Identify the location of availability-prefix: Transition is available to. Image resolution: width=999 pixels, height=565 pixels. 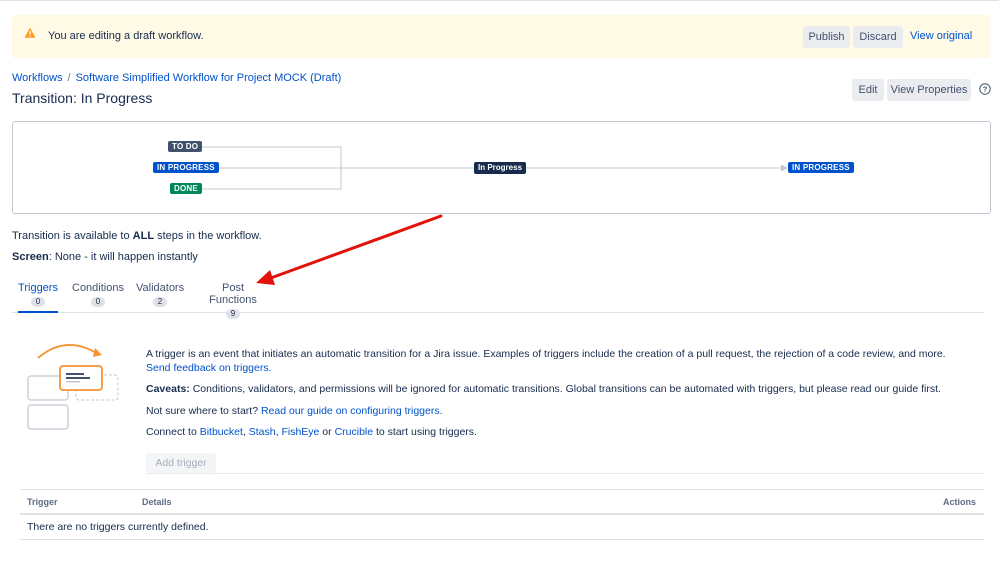
(72, 236).